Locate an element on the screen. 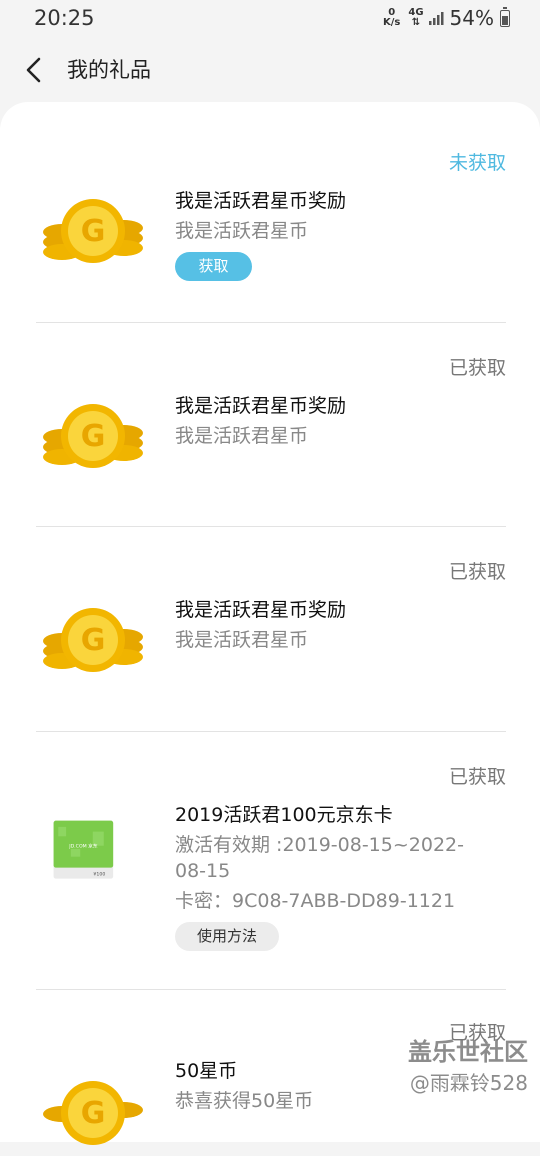  gift-validity: 激活有效期 :2019-08-15~2022- is located at coordinates (319, 845).